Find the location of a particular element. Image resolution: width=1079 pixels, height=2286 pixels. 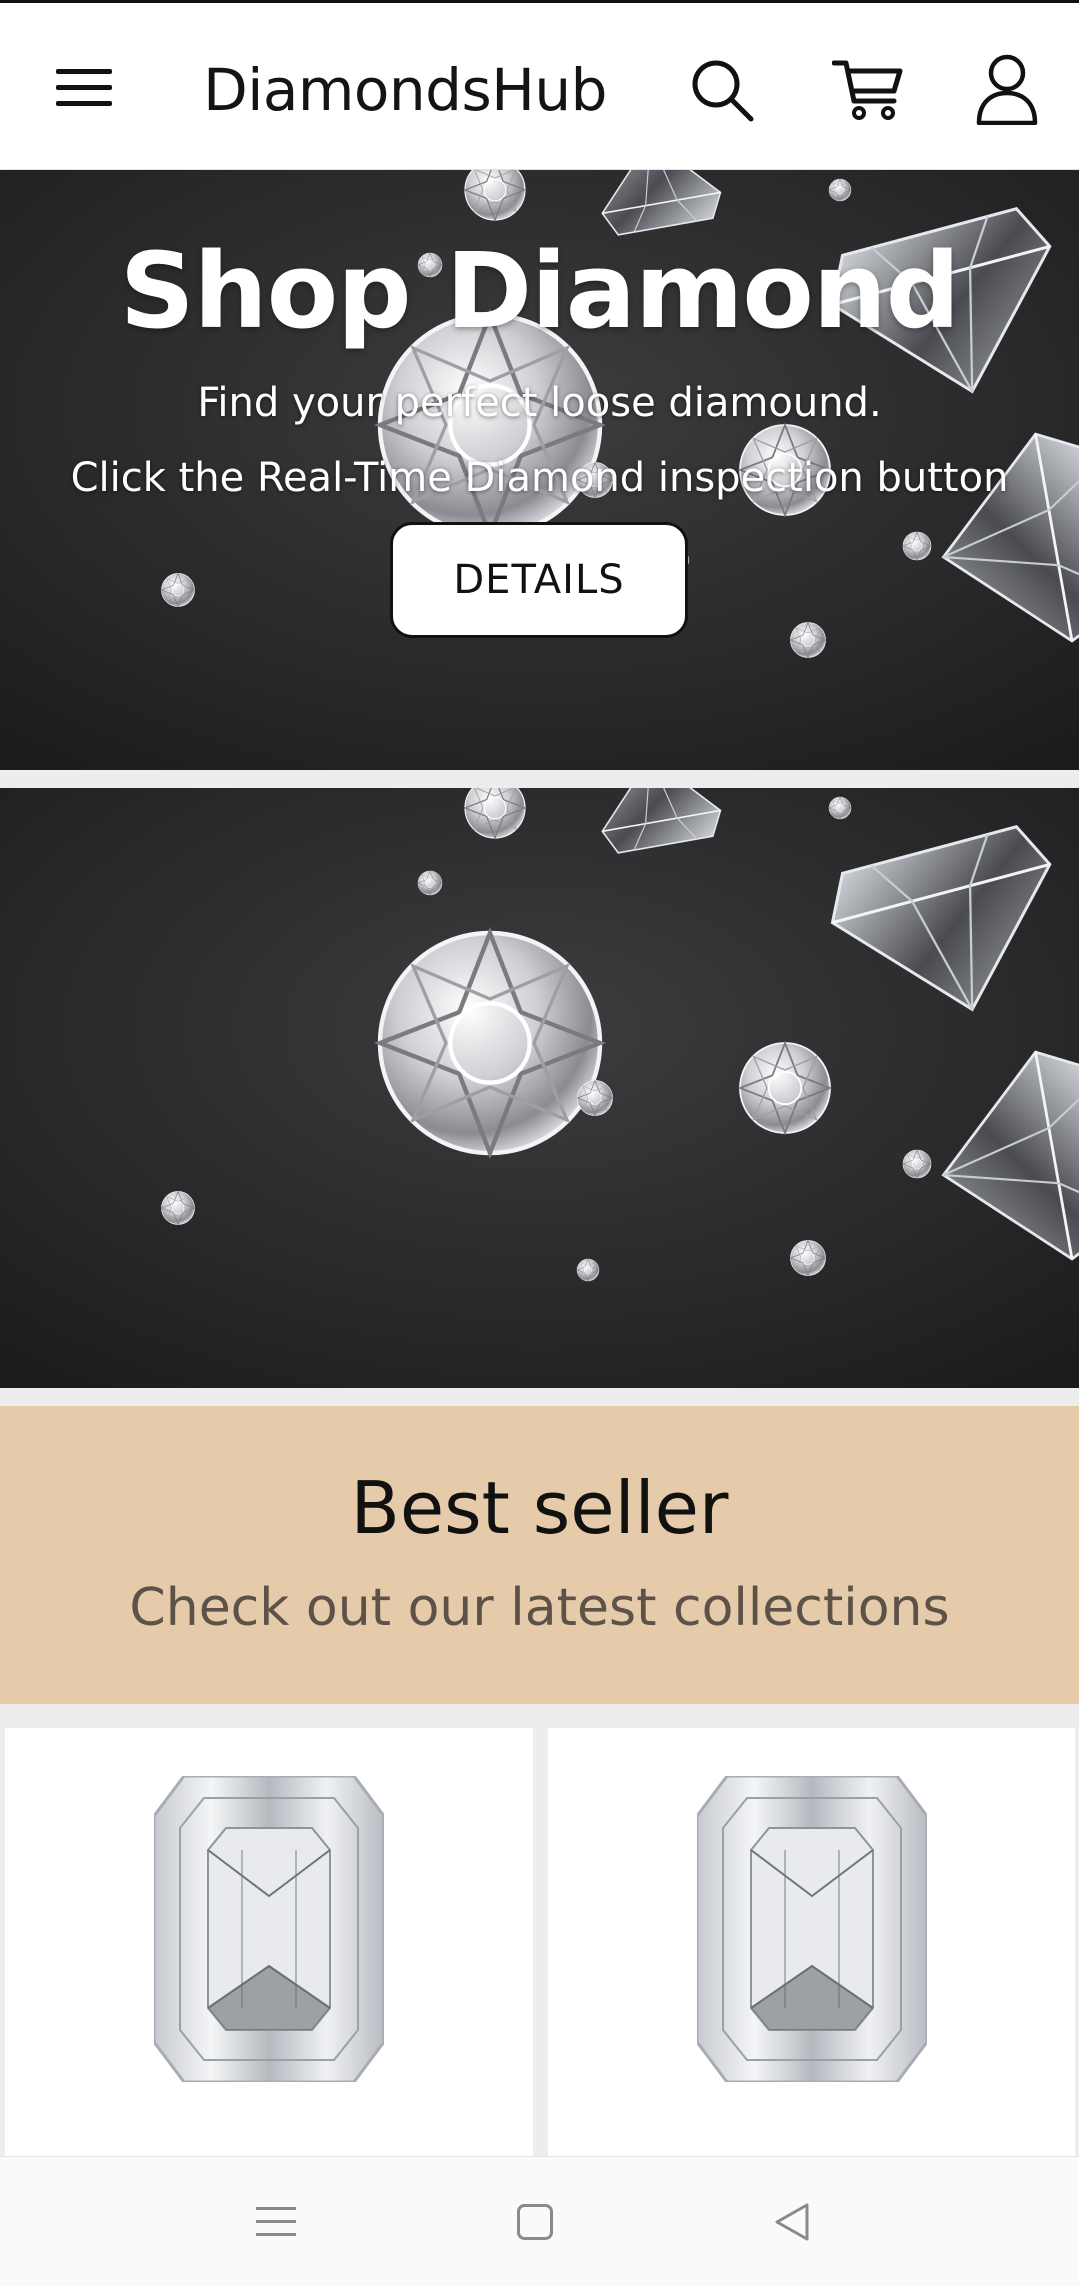

system-navigation-bar is located at coordinates (539, 2221).